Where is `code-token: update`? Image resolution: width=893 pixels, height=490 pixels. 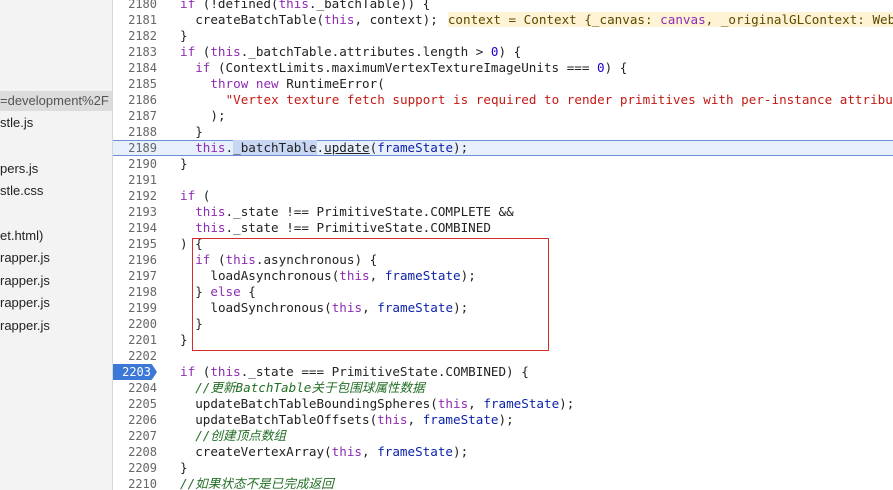
code-token: update is located at coordinates (347, 147).